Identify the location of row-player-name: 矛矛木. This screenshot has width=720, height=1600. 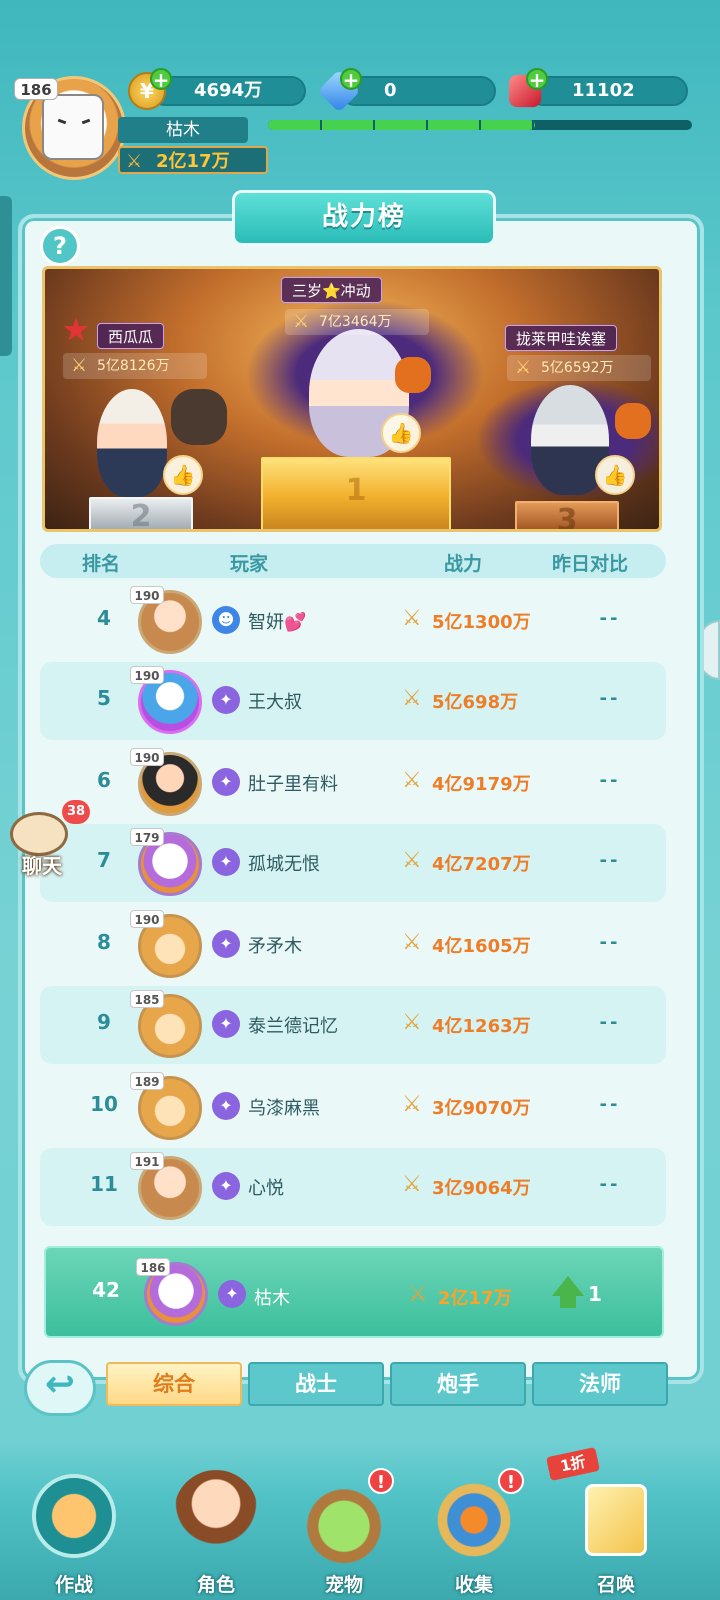
(275, 946).